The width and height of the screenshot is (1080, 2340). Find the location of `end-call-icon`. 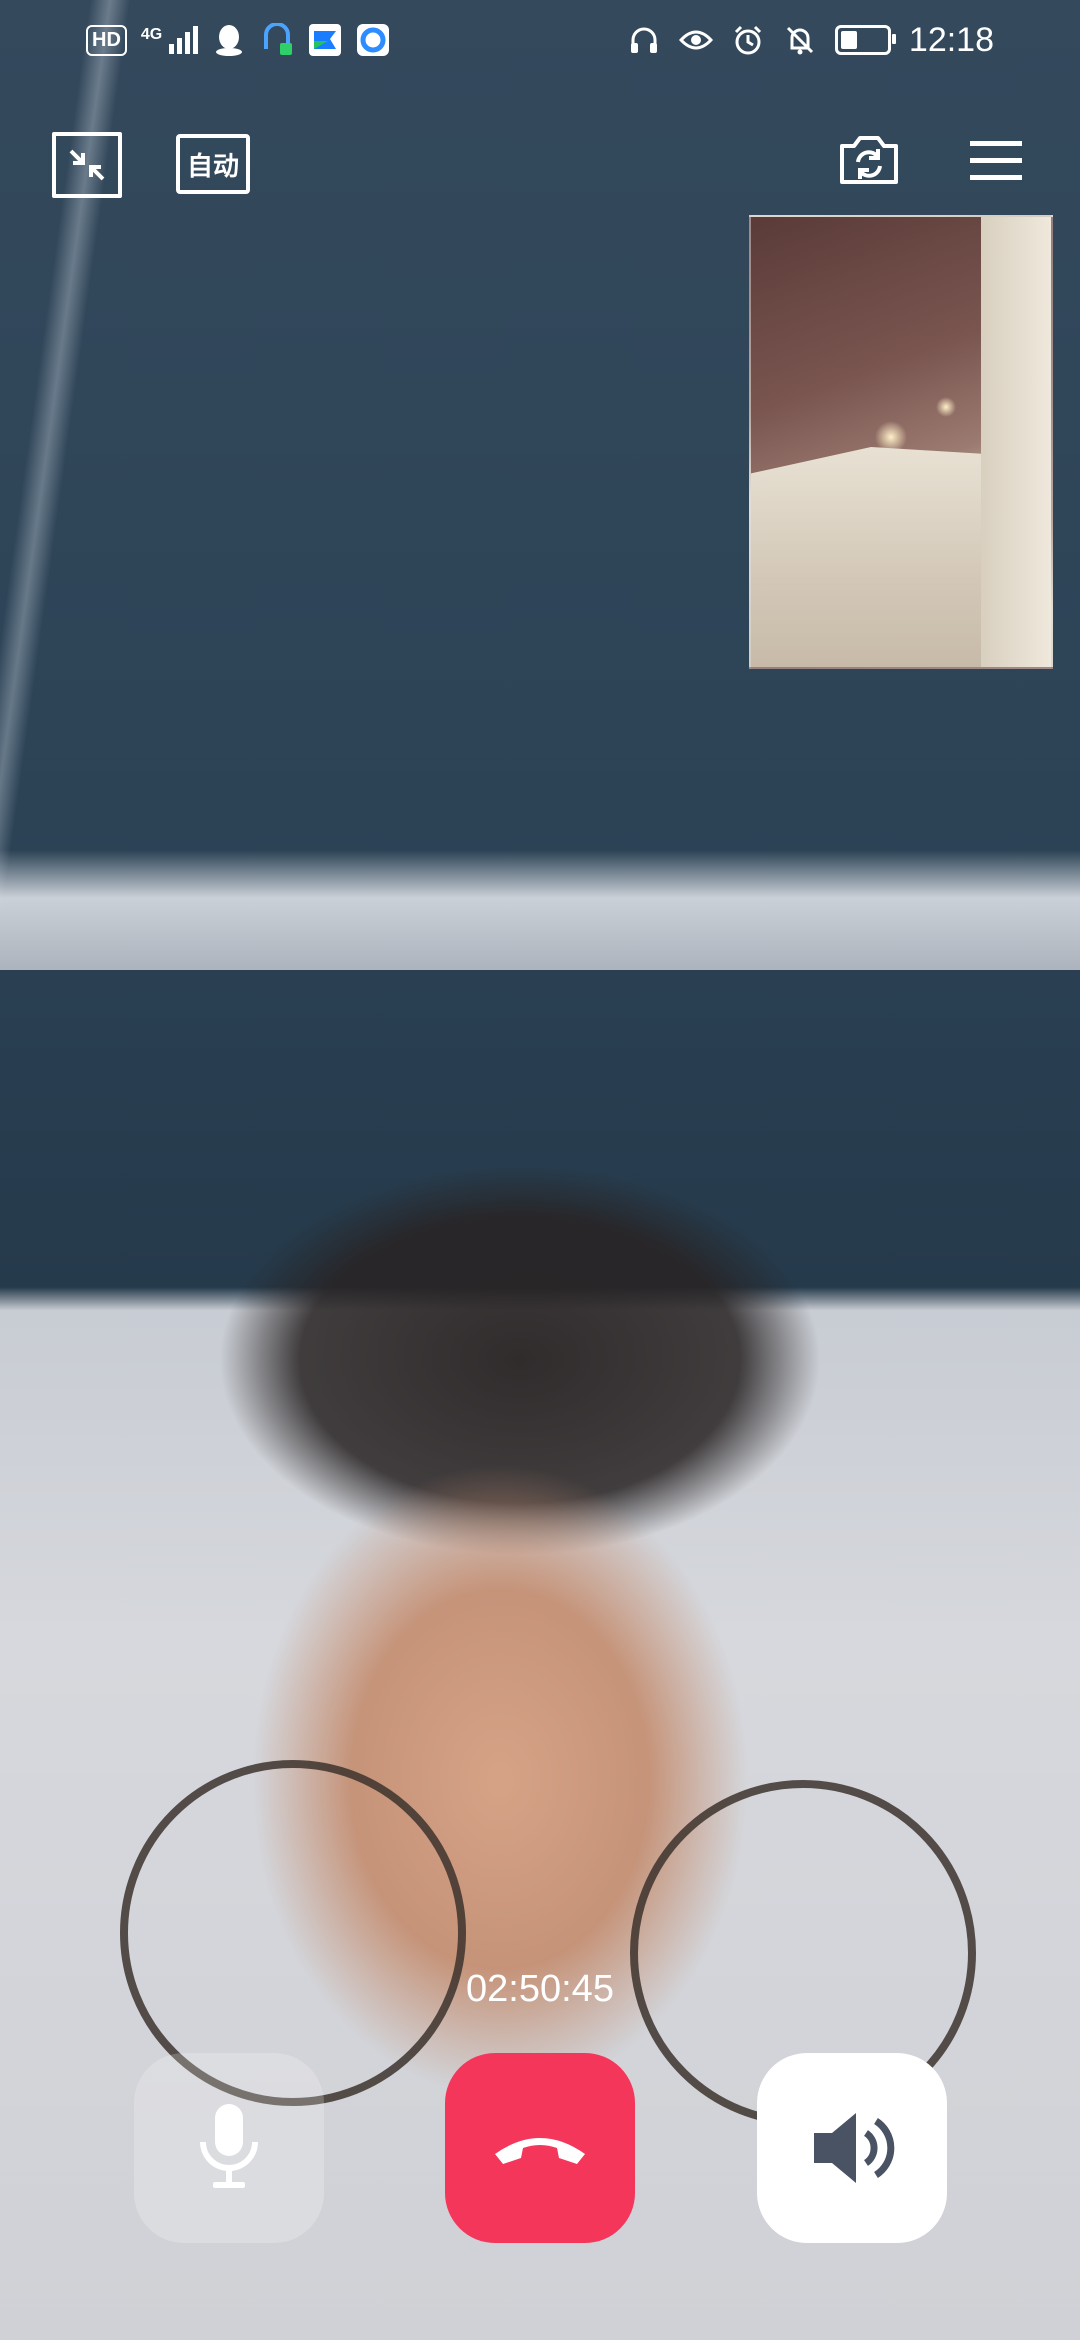

end-call-icon is located at coordinates (540, 2151).